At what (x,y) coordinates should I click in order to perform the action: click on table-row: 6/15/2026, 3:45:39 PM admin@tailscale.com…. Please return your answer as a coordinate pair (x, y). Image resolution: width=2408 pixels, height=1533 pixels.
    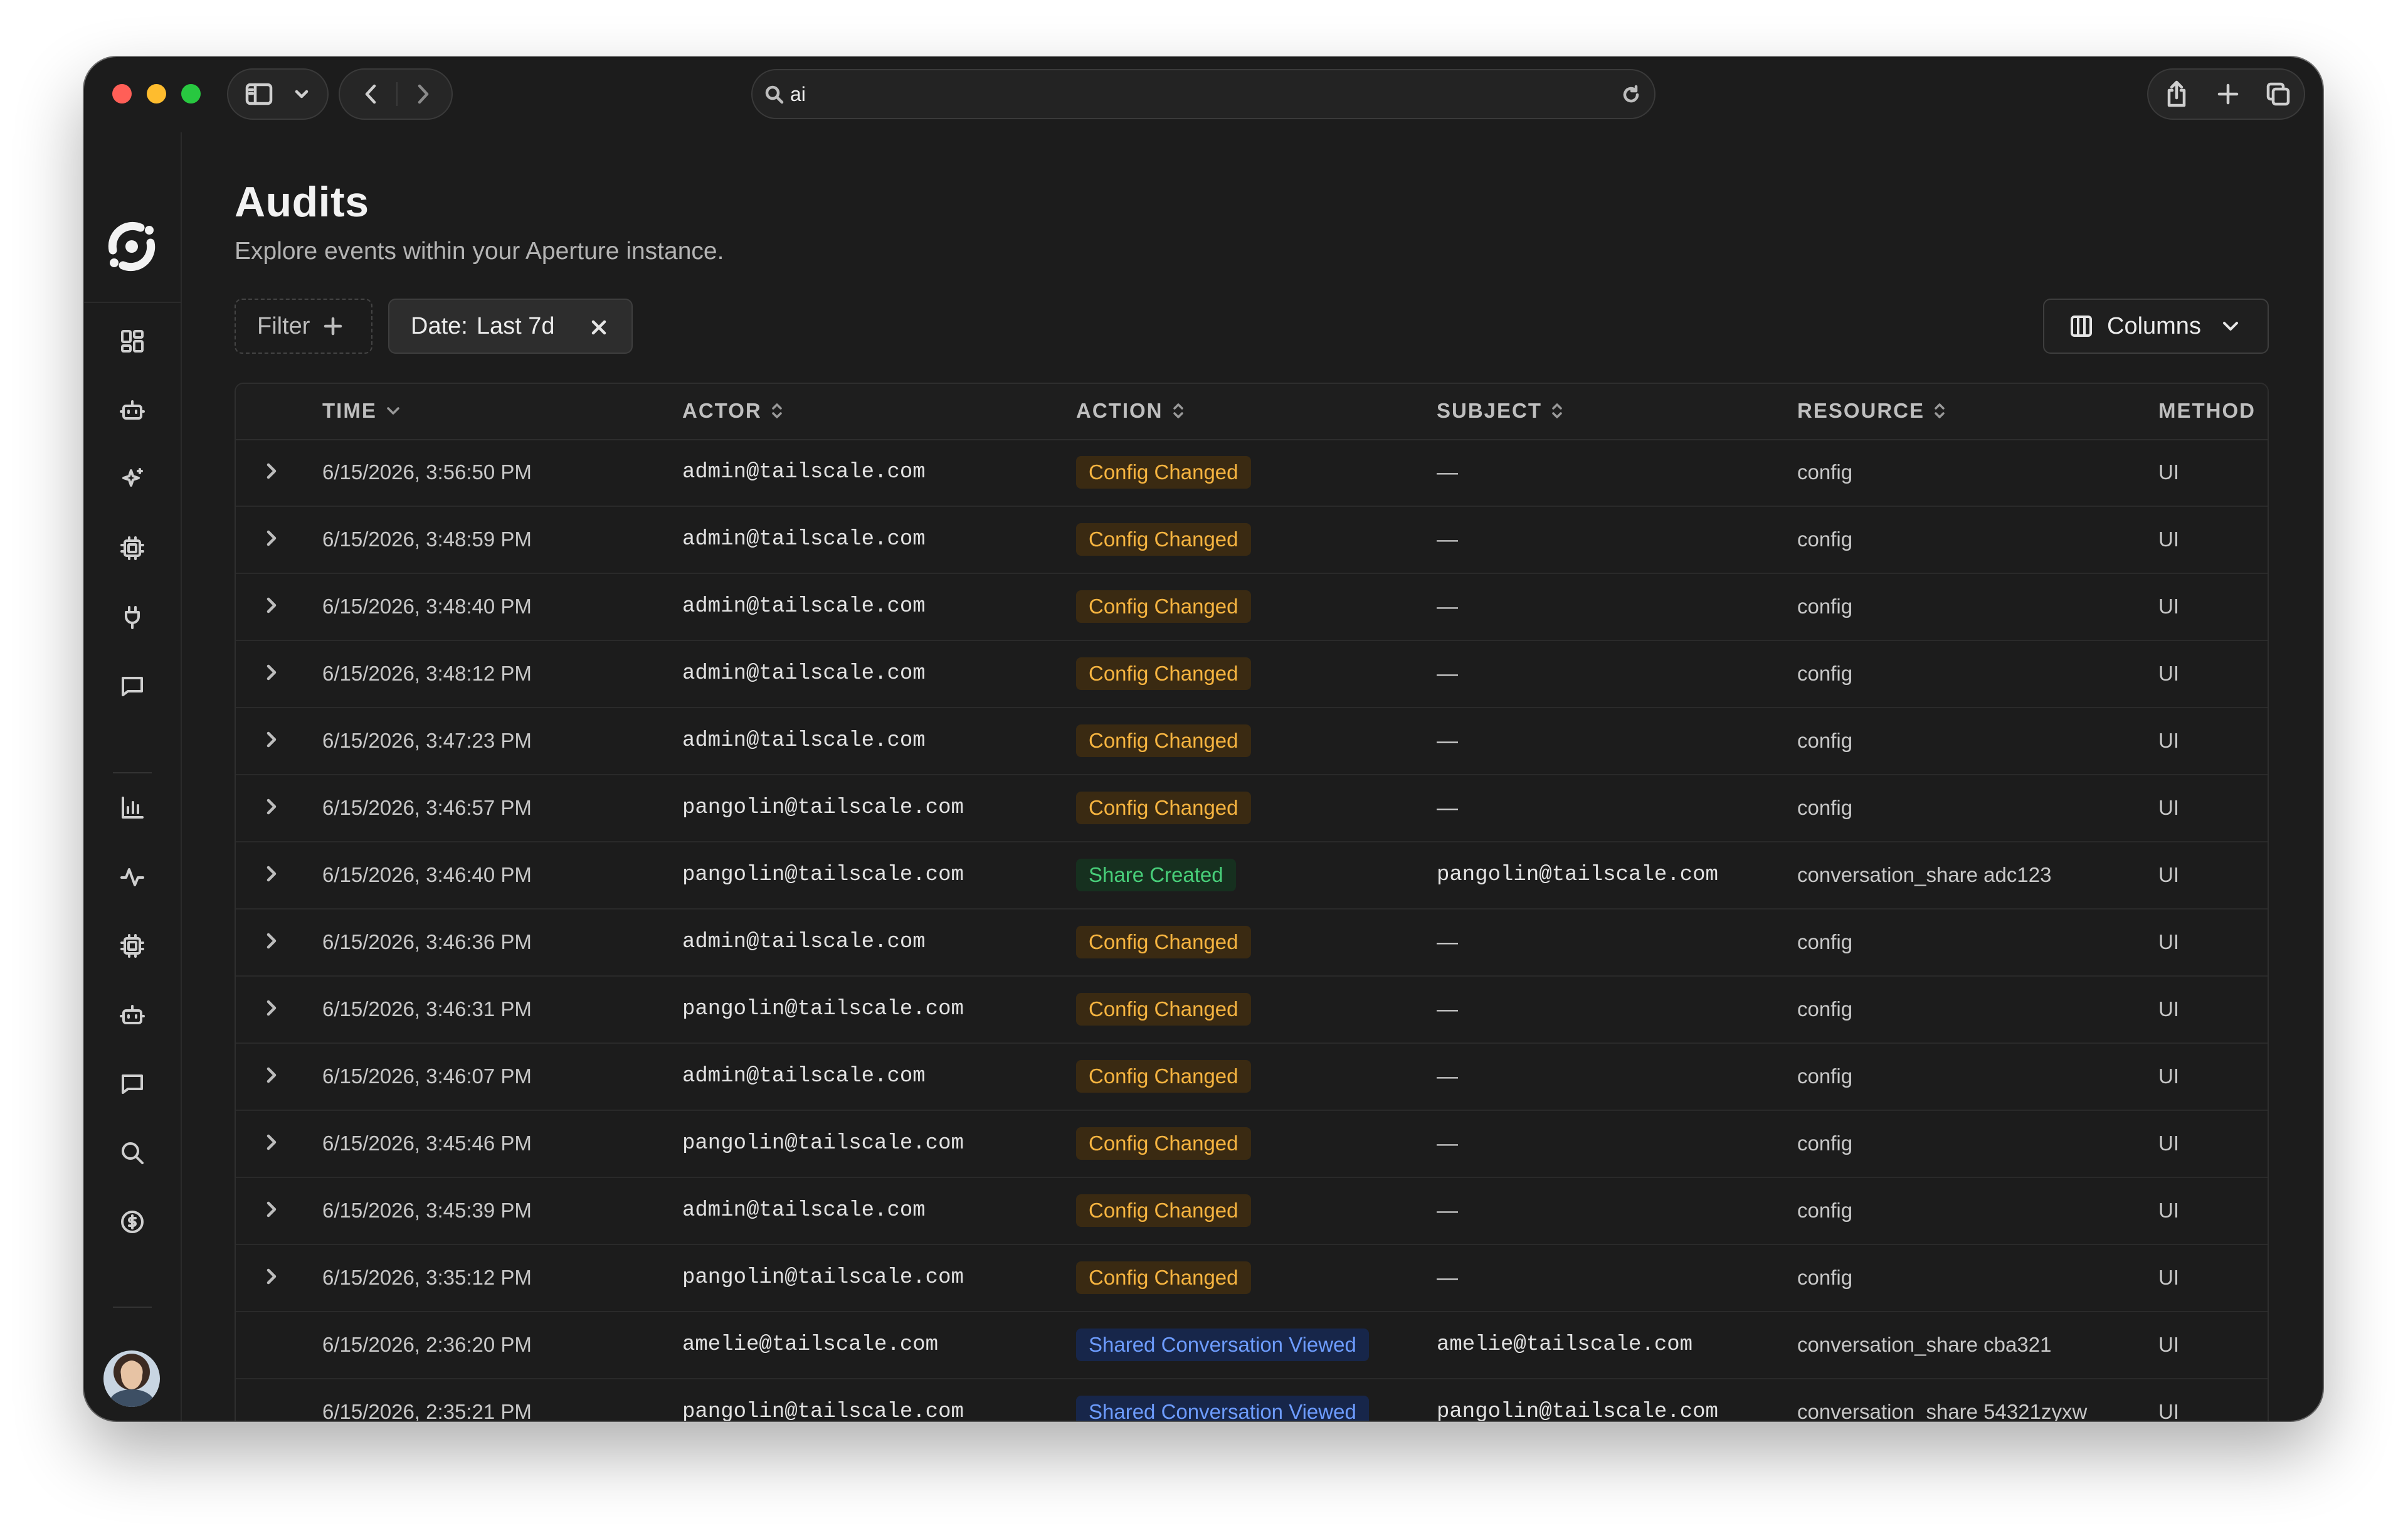
    Looking at the image, I should click on (1252, 1211).